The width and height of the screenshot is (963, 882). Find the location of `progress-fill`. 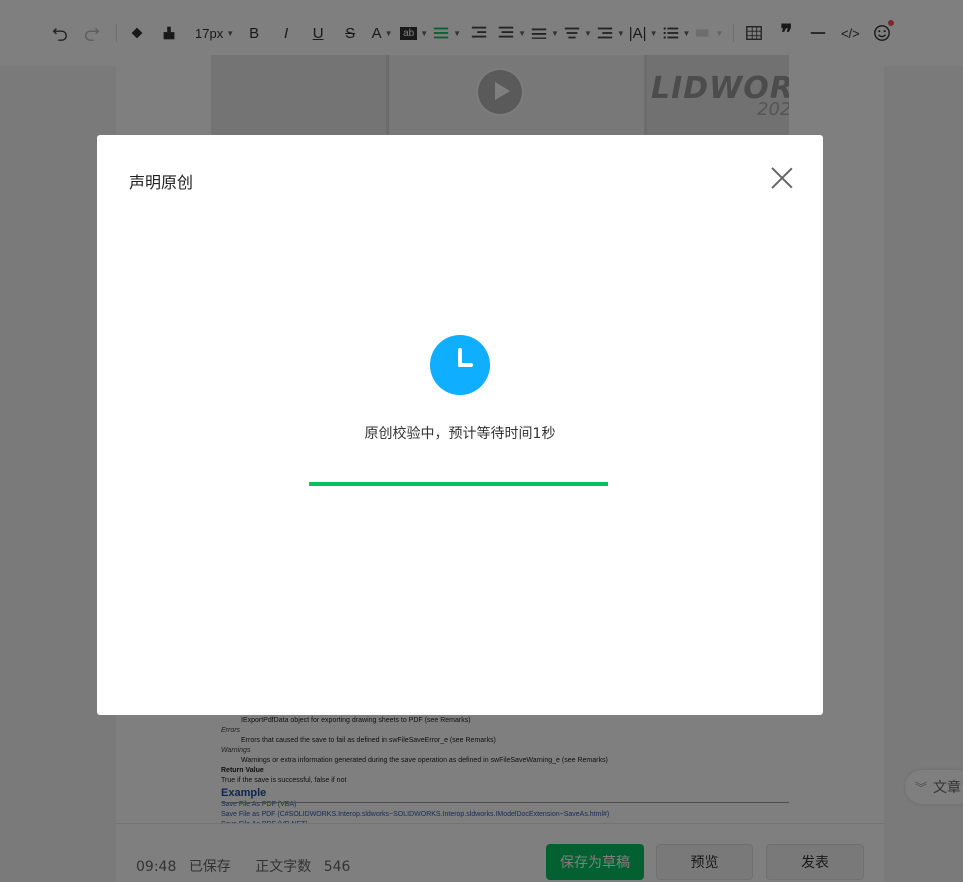

progress-fill is located at coordinates (458, 484).